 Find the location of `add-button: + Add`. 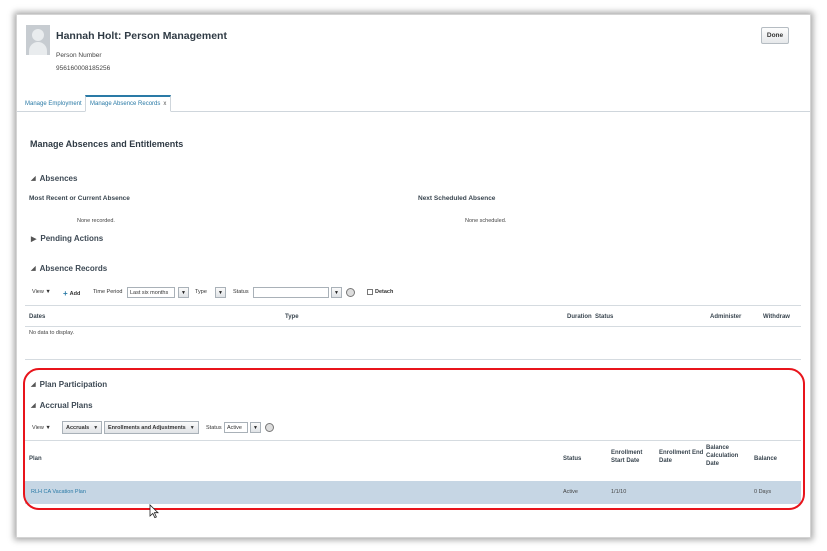

add-button: + Add is located at coordinates (71, 293).